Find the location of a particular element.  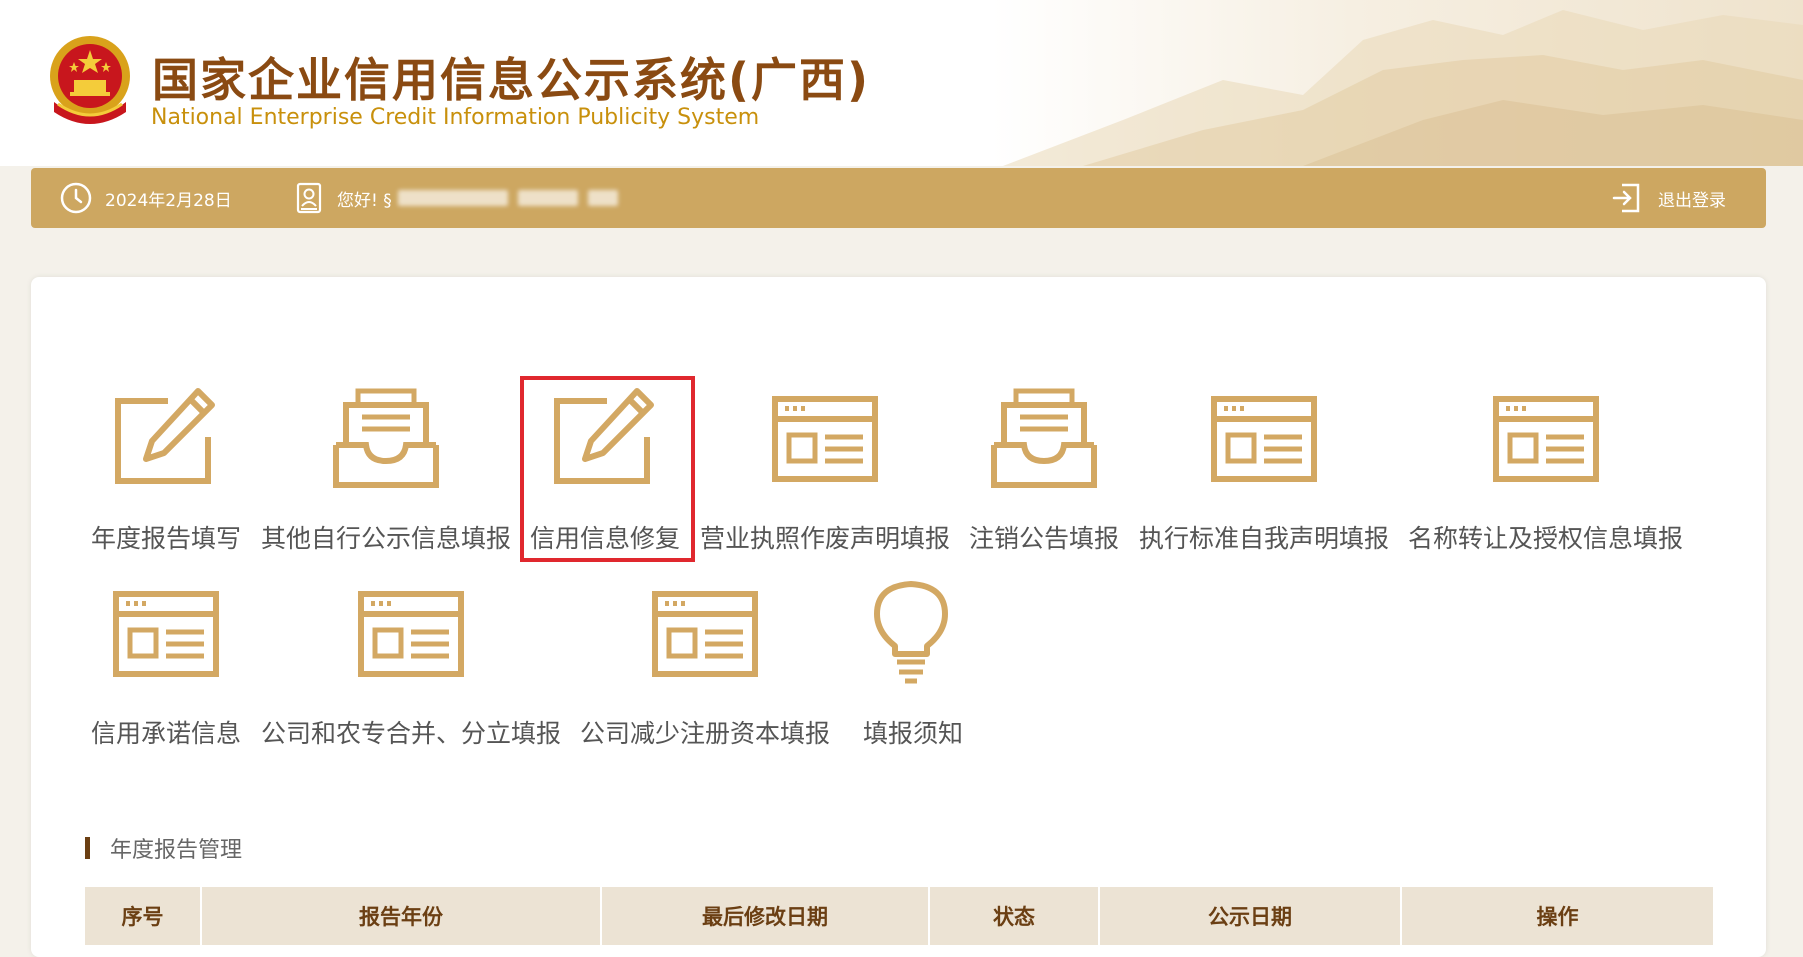

tile-credit-commitment: 信用承诺信息 is located at coordinates (166, 665).